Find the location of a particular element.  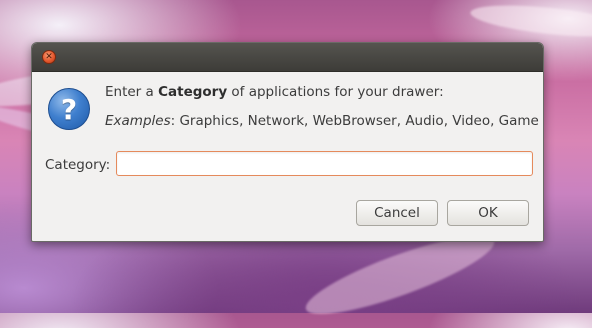

prompt-text-start: Enter a is located at coordinates (132, 92).